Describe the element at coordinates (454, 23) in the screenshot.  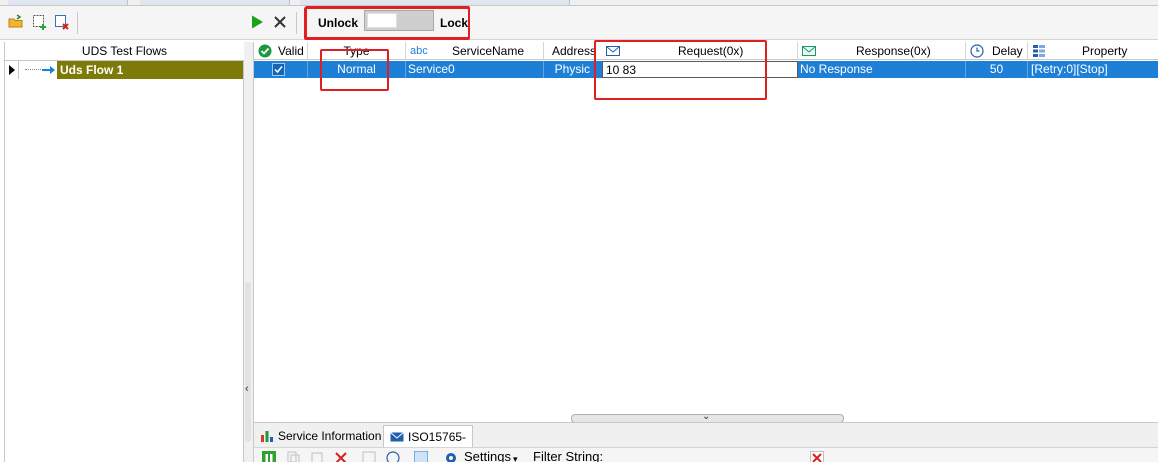
I see `lock-label: Lock` at that location.